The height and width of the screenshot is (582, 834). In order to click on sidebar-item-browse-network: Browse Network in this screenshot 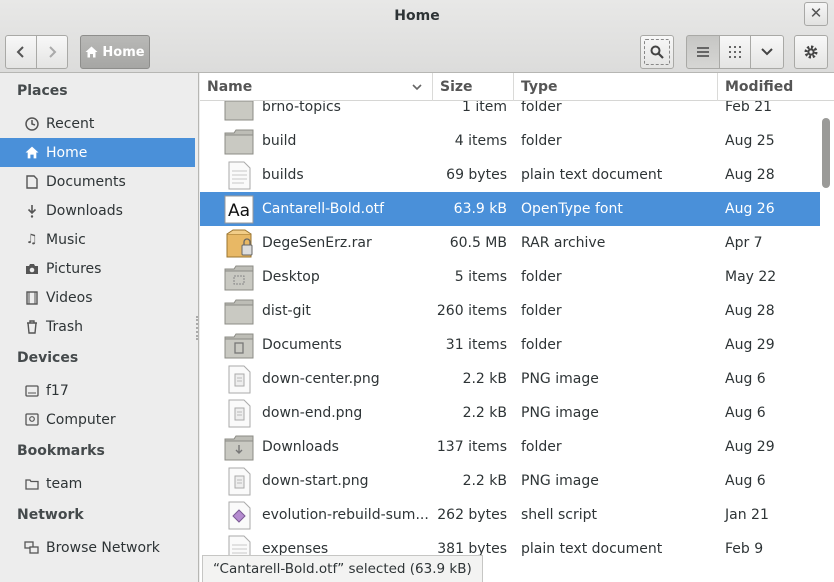, I will do `click(97, 547)`.